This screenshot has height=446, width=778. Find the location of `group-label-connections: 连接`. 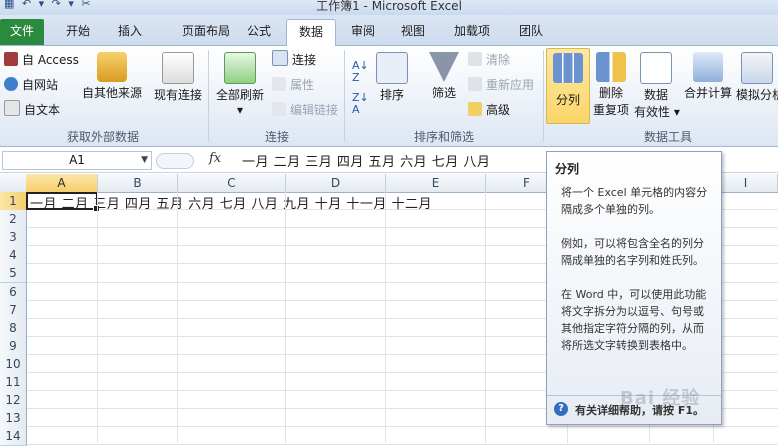

group-label-connections: 连接 is located at coordinates (276, 137).